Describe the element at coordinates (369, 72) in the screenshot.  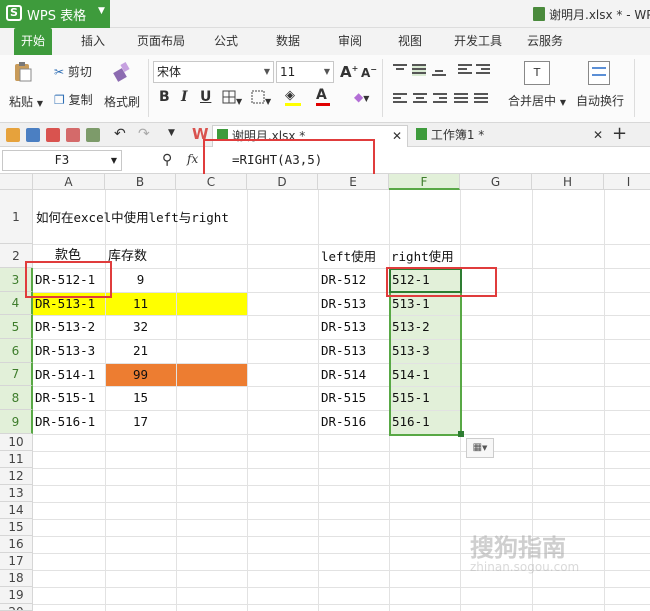
I see `shrink-font-button: A−` at that location.